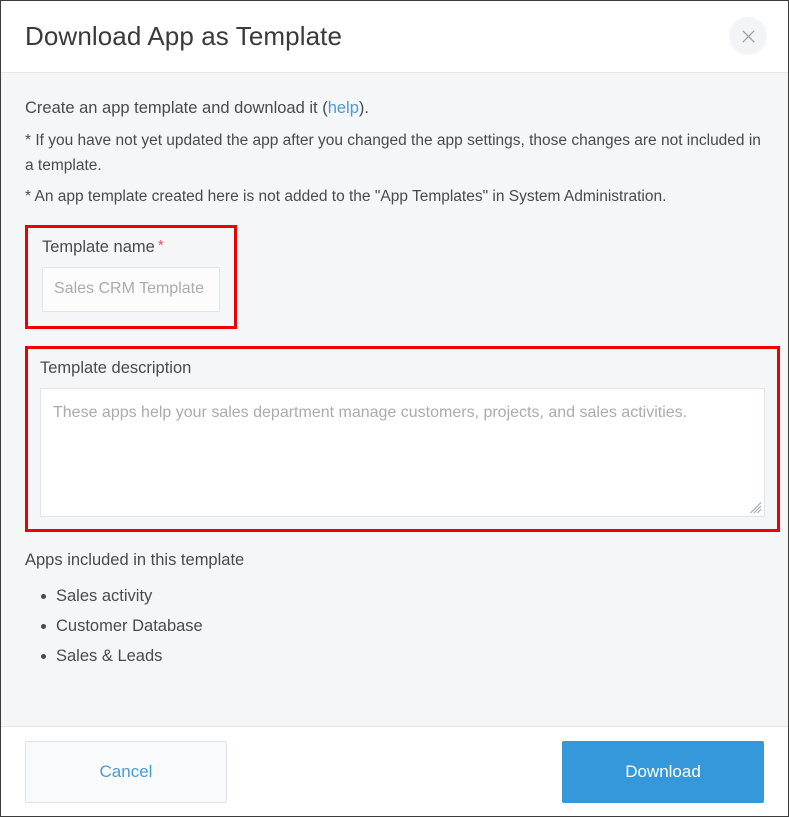 The height and width of the screenshot is (817, 789). Describe the element at coordinates (116, 367) in the screenshot. I see `template-description-label: Template description` at that location.